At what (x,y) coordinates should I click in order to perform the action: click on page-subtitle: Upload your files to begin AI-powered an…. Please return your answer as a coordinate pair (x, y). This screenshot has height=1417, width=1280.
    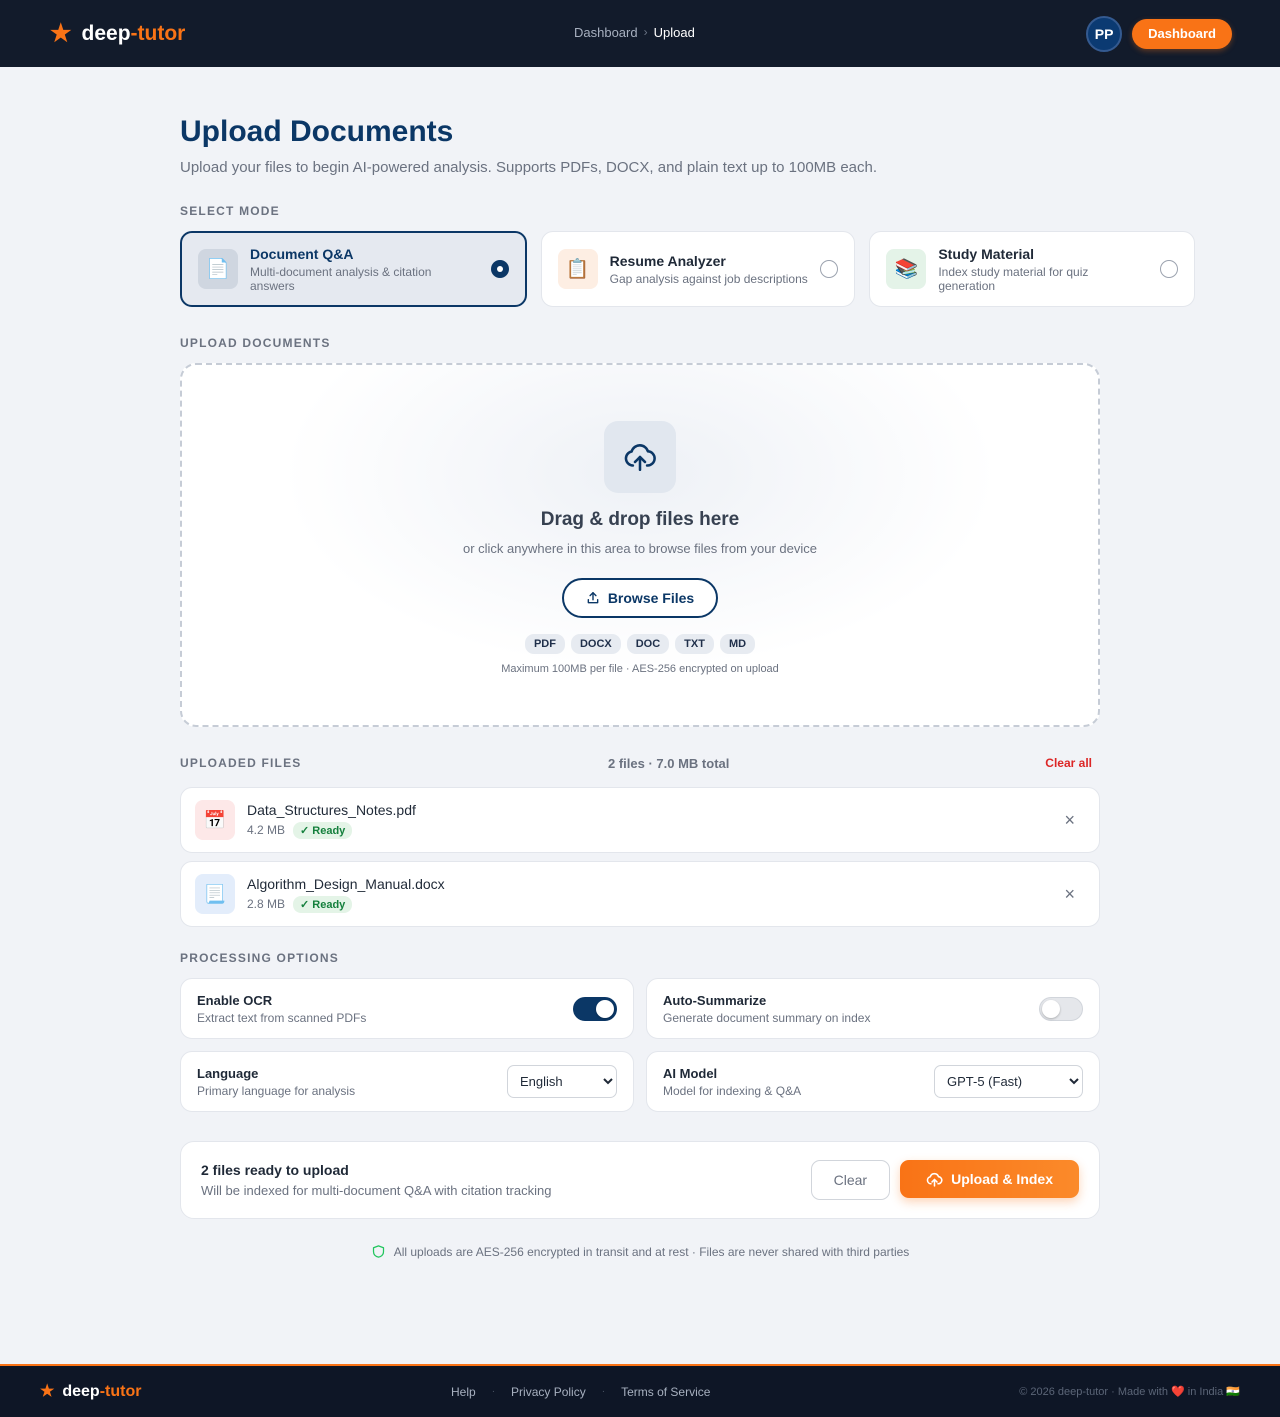
    Looking at the image, I should click on (529, 167).